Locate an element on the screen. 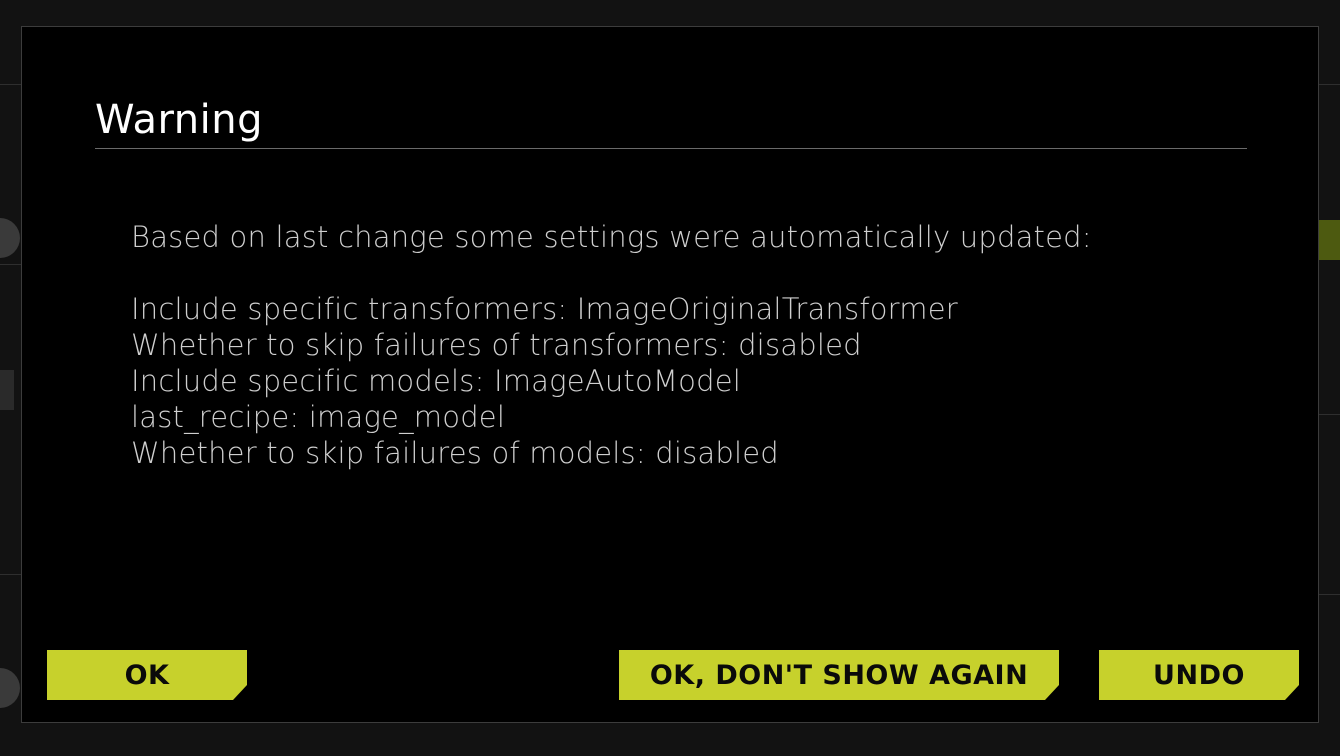 This screenshot has width=1340, height=756. background-accent-control is located at coordinates (1329, 240).